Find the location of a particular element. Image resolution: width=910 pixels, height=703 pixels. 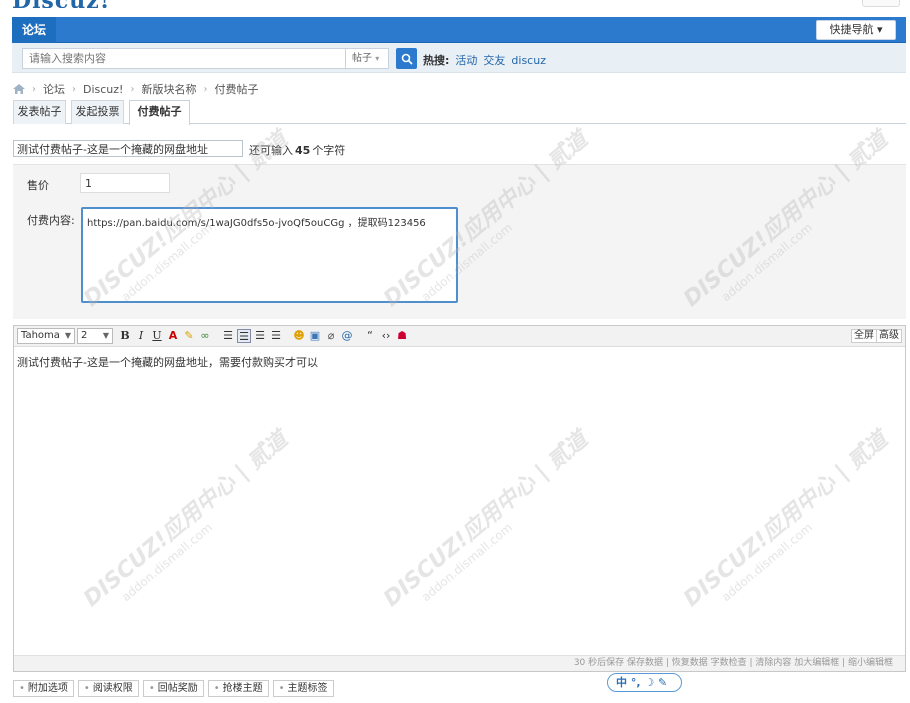

option-label: 回帖奖励 is located at coordinates (177, 688).